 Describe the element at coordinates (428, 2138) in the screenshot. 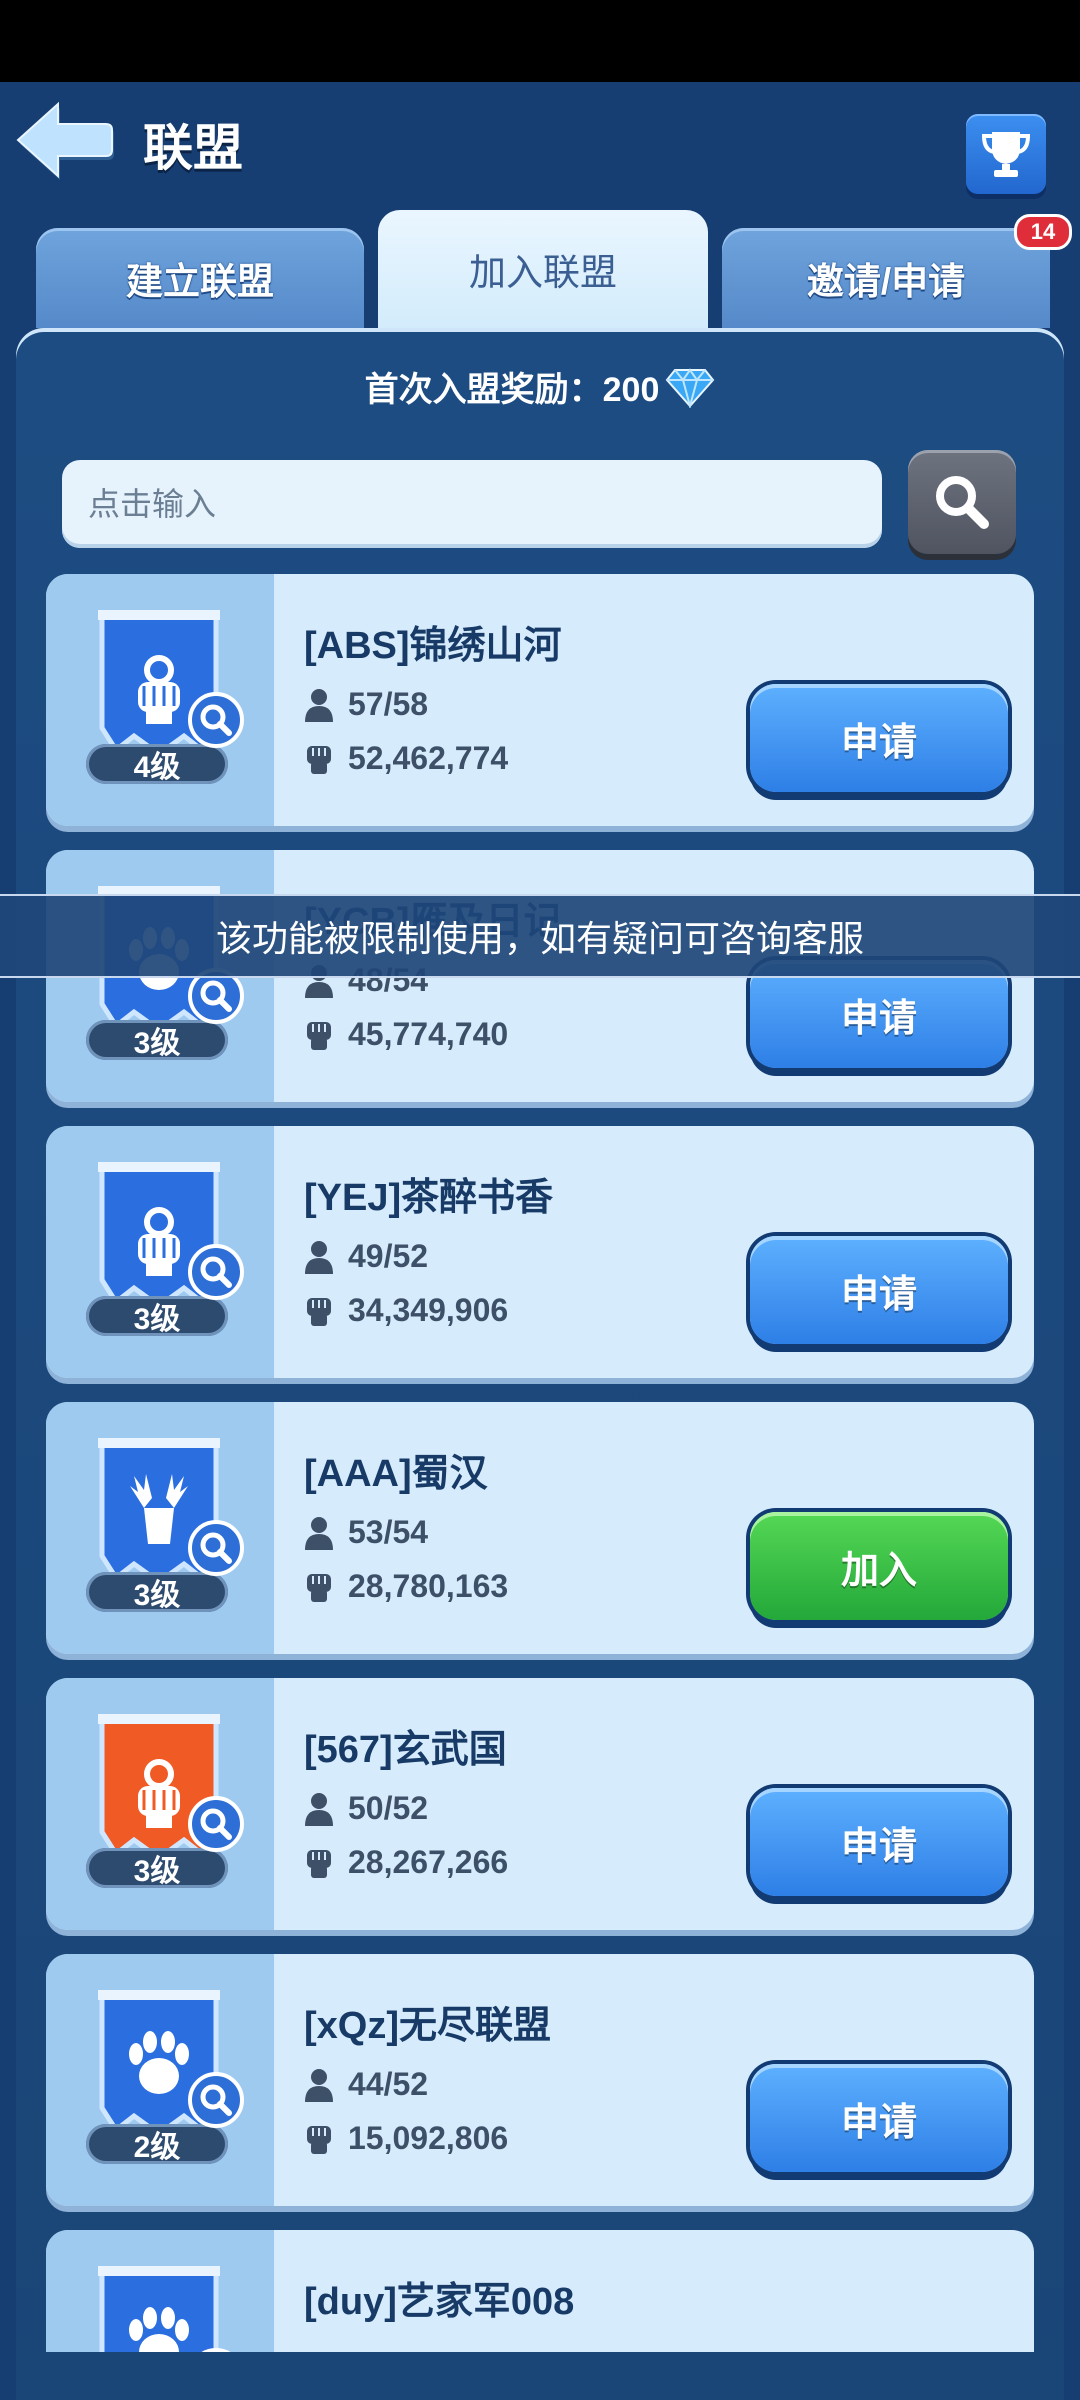

I see `power-value: 15,092,806` at that location.